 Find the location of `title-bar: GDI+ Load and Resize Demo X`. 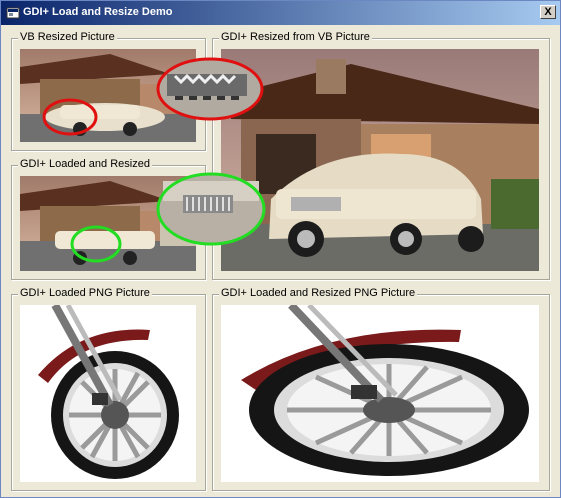

title-bar: GDI+ Load and Resize Demo X is located at coordinates (280, 13).